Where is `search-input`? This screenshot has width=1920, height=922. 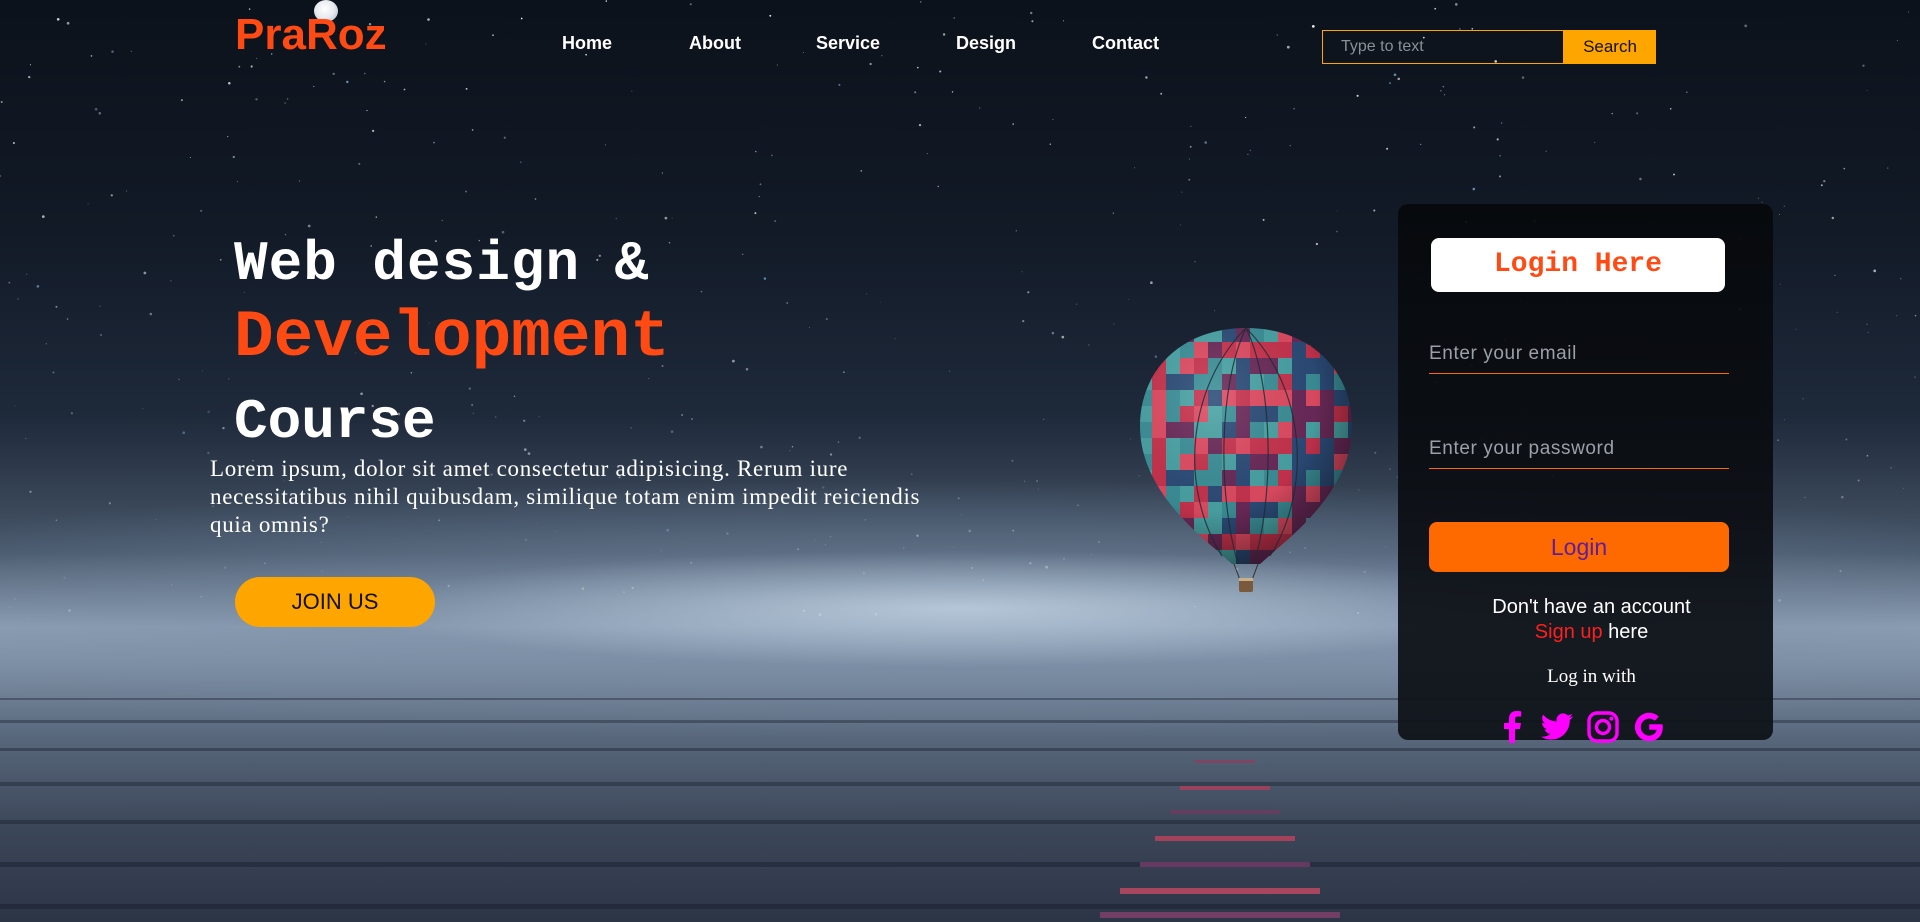 search-input is located at coordinates (1443, 47).